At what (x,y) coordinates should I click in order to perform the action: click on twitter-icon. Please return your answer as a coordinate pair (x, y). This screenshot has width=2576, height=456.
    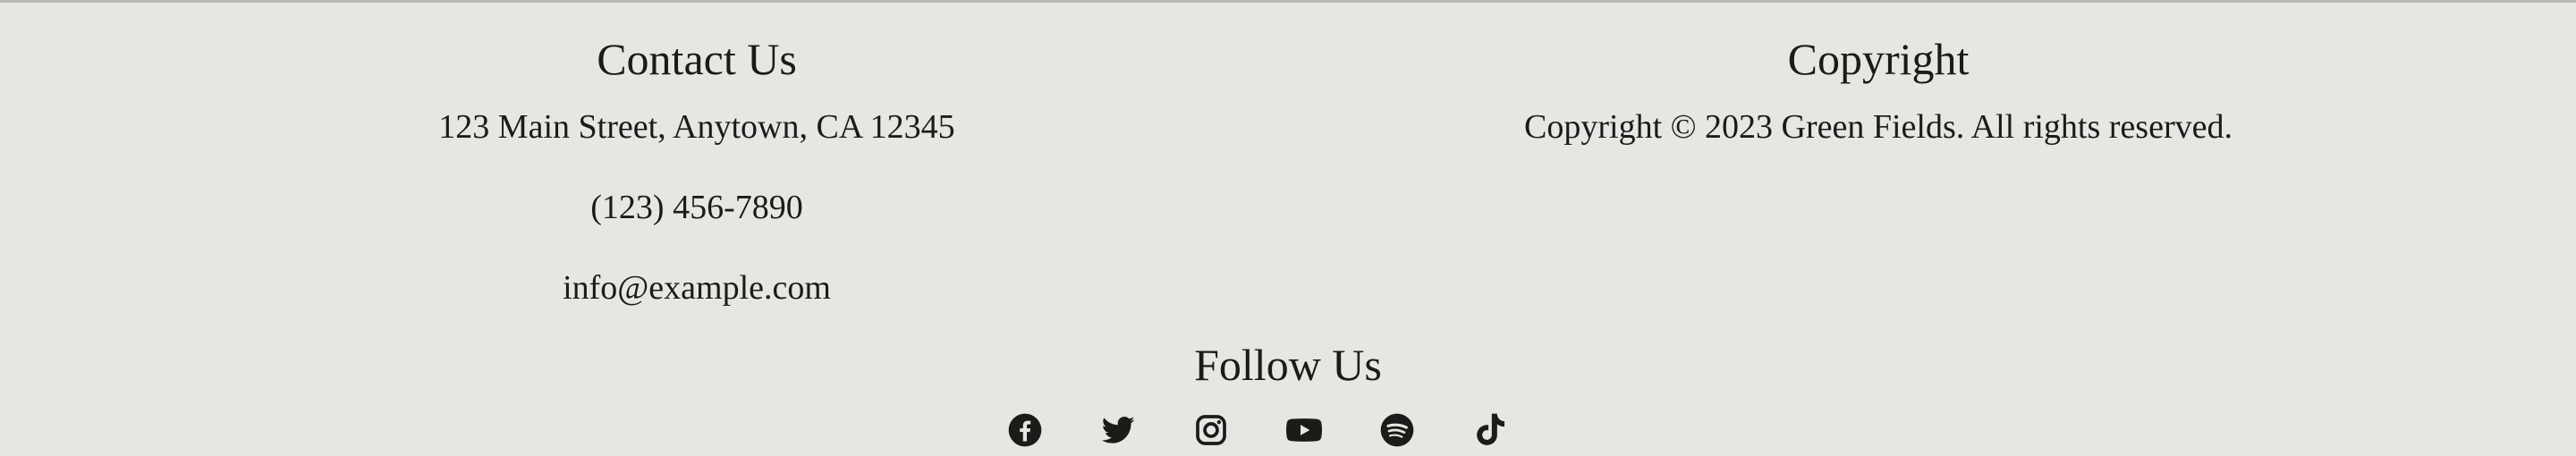
    Looking at the image, I should click on (1118, 430).